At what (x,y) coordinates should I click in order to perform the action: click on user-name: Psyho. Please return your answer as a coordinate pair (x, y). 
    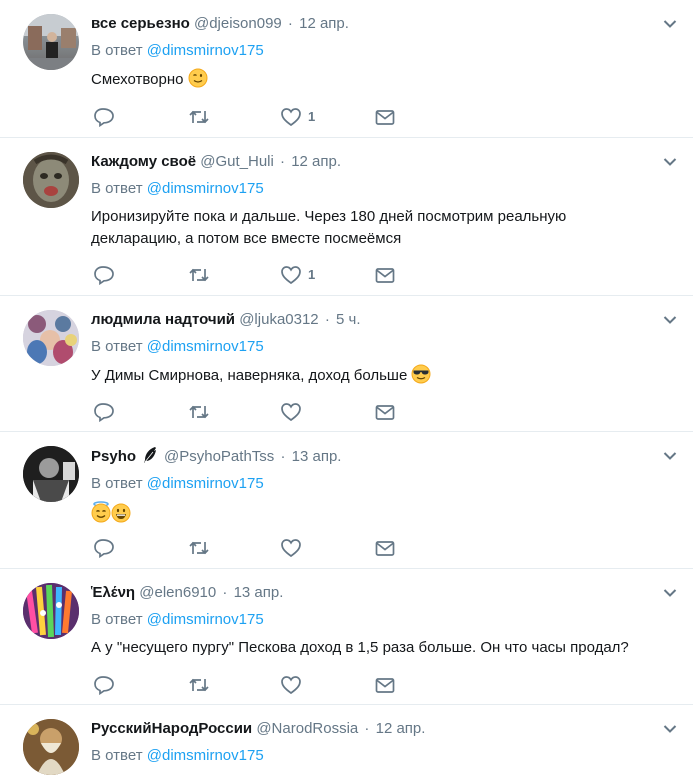
    Looking at the image, I should click on (113, 456).